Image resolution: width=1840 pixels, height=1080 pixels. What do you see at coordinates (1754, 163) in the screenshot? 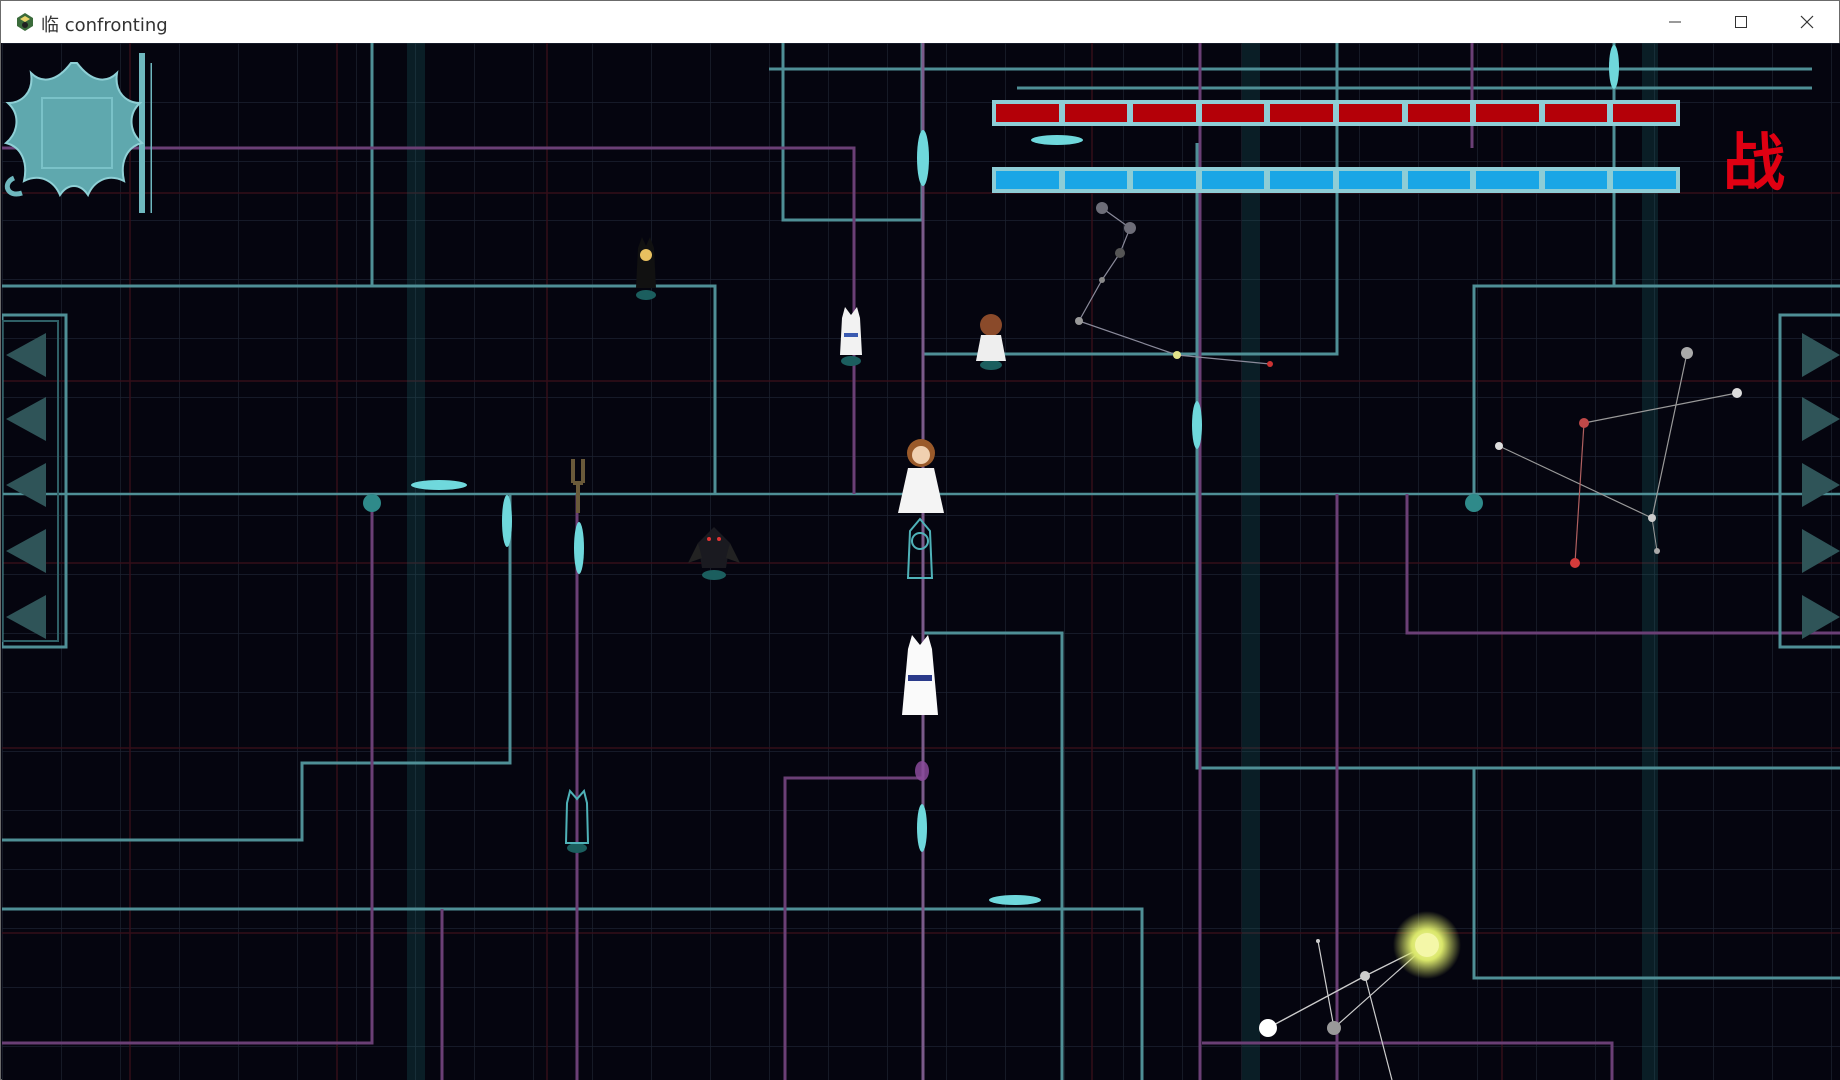
I see `battle-label: 战` at bounding box center [1754, 163].